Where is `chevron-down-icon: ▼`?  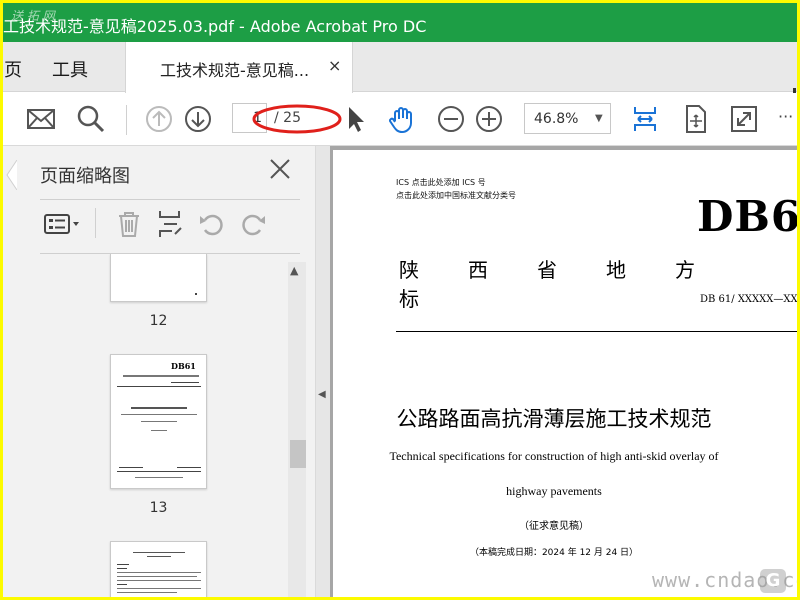 chevron-down-icon: ▼ is located at coordinates (599, 118).